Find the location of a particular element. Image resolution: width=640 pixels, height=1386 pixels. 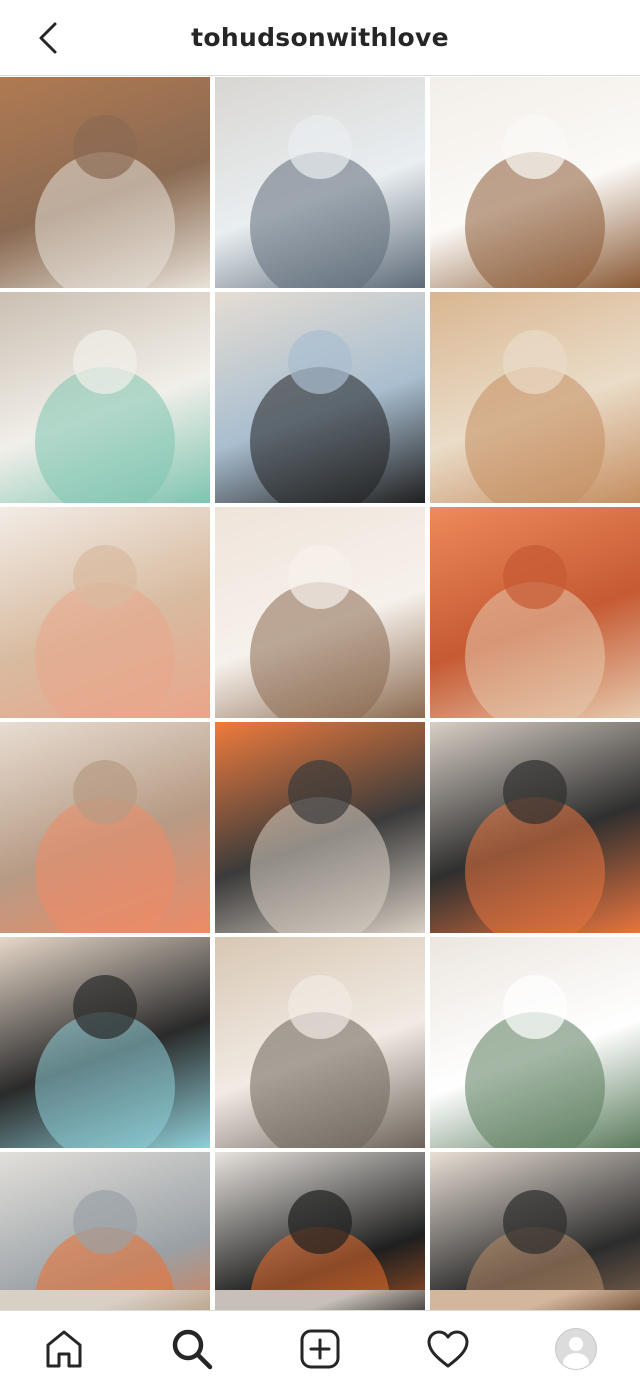

top-bar: tohudsonwithlove is located at coordinates (320, 38).